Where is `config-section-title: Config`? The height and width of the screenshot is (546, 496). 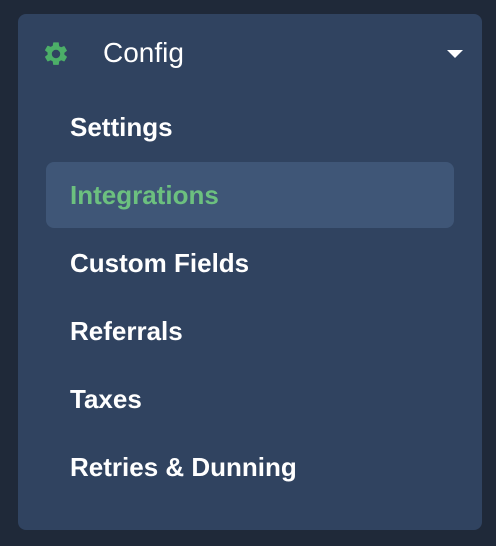 config-section-title: Config is located at coordinates (143, 52).